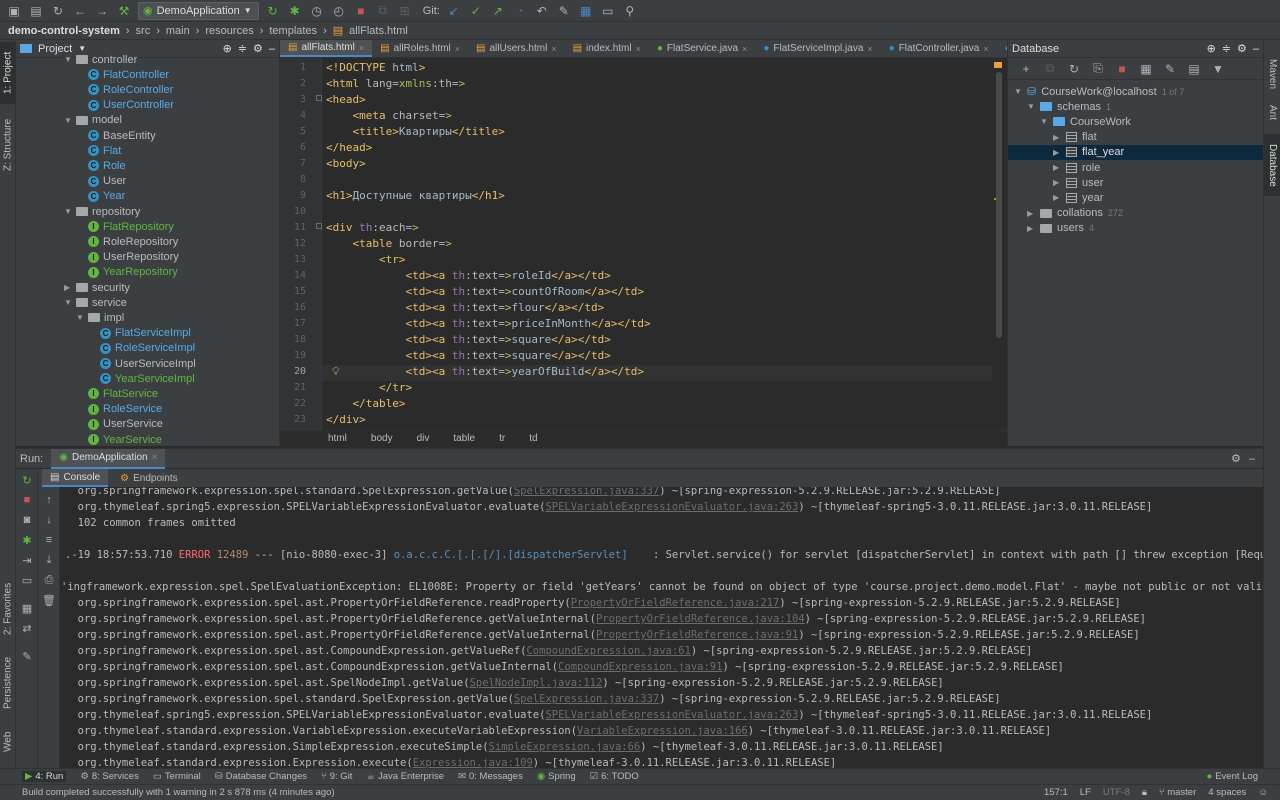  I want to click on tree-item: C Flat, so click(98, 150).